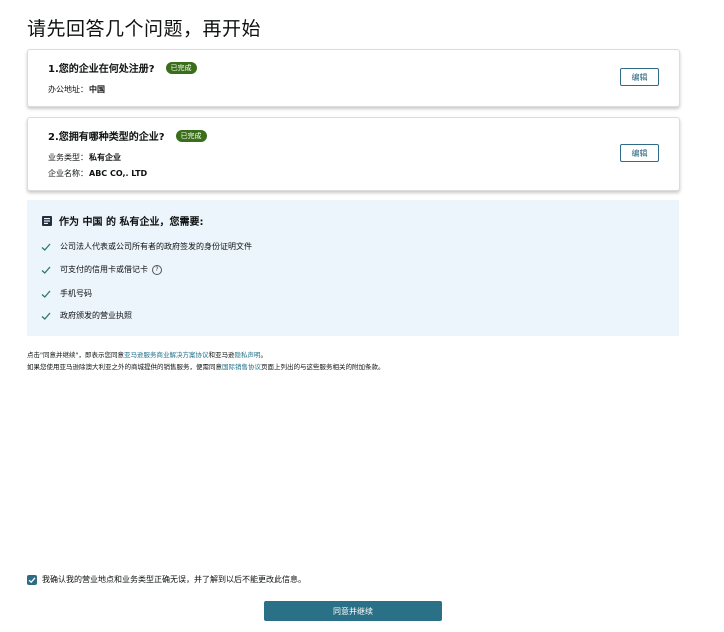 This screenshot has height=632, width=724. I want to click on legal-text: 和亚马逊, so click(221, 355).